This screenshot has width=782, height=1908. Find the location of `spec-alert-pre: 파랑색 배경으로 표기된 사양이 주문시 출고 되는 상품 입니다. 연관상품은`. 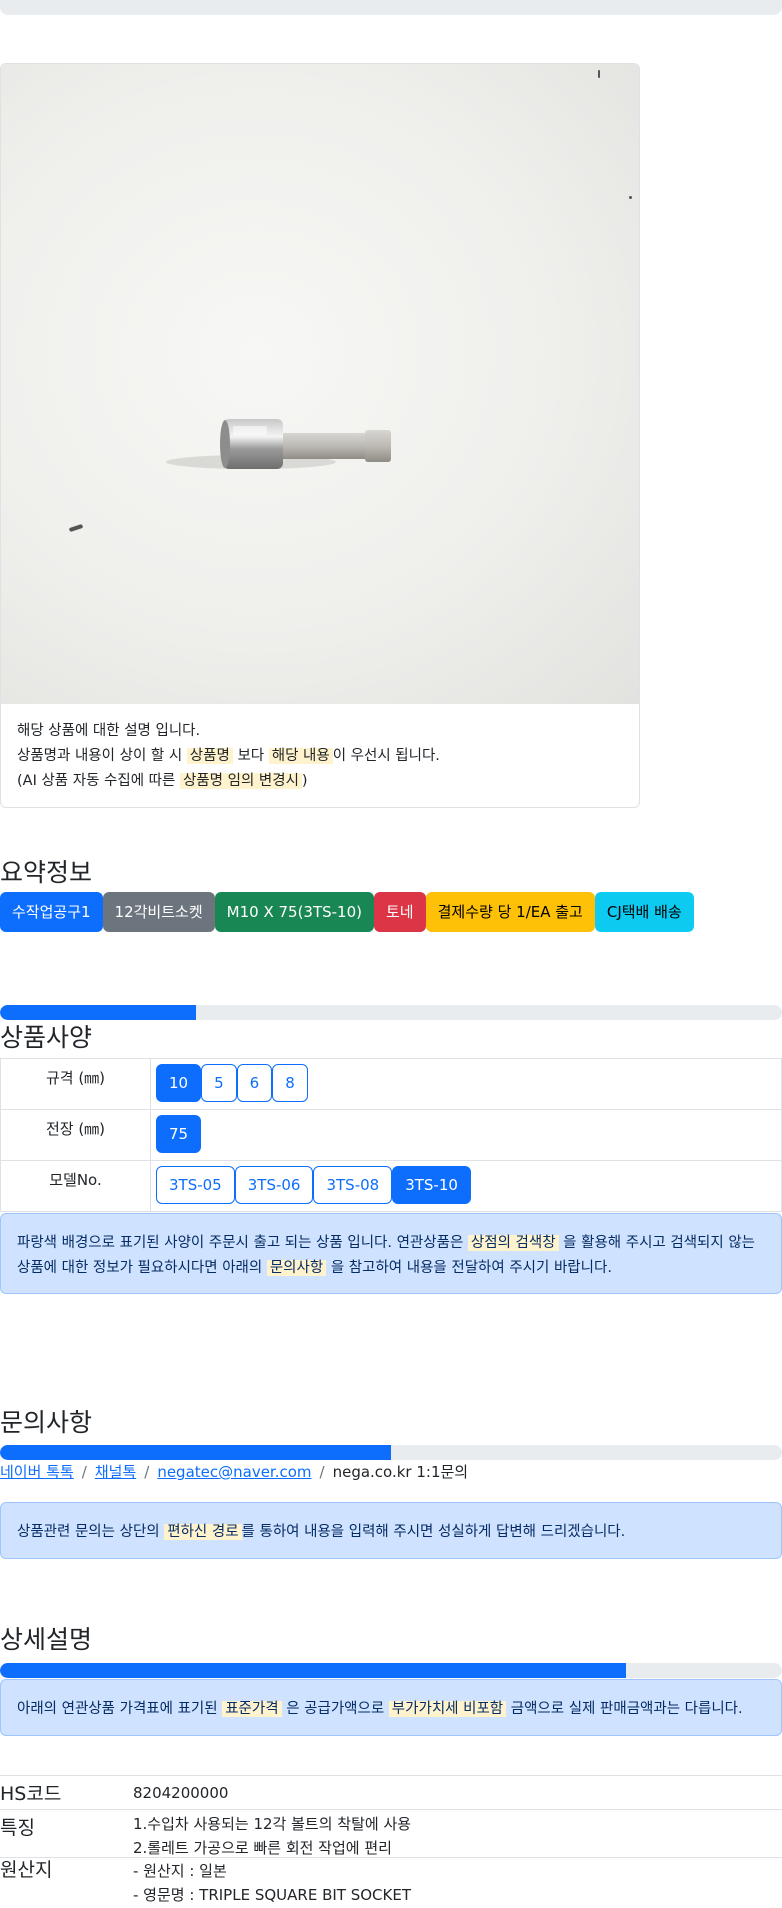

spec-alert-pre: 파랑색 배경으로 표기된 사양이 주문시 출고 되는 상품 입니다. 연관상품은 is located at coordinates (240, 1243).